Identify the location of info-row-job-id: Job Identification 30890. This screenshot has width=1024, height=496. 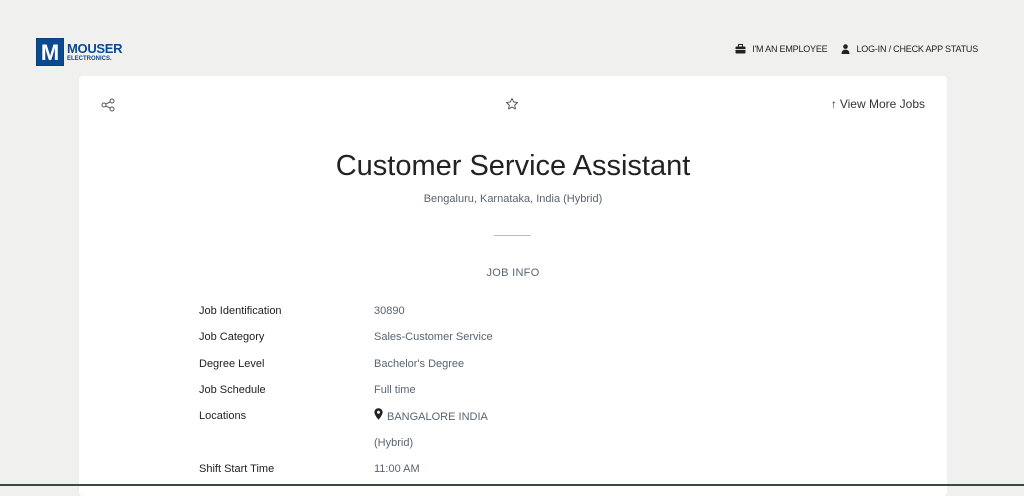
(499, 311).